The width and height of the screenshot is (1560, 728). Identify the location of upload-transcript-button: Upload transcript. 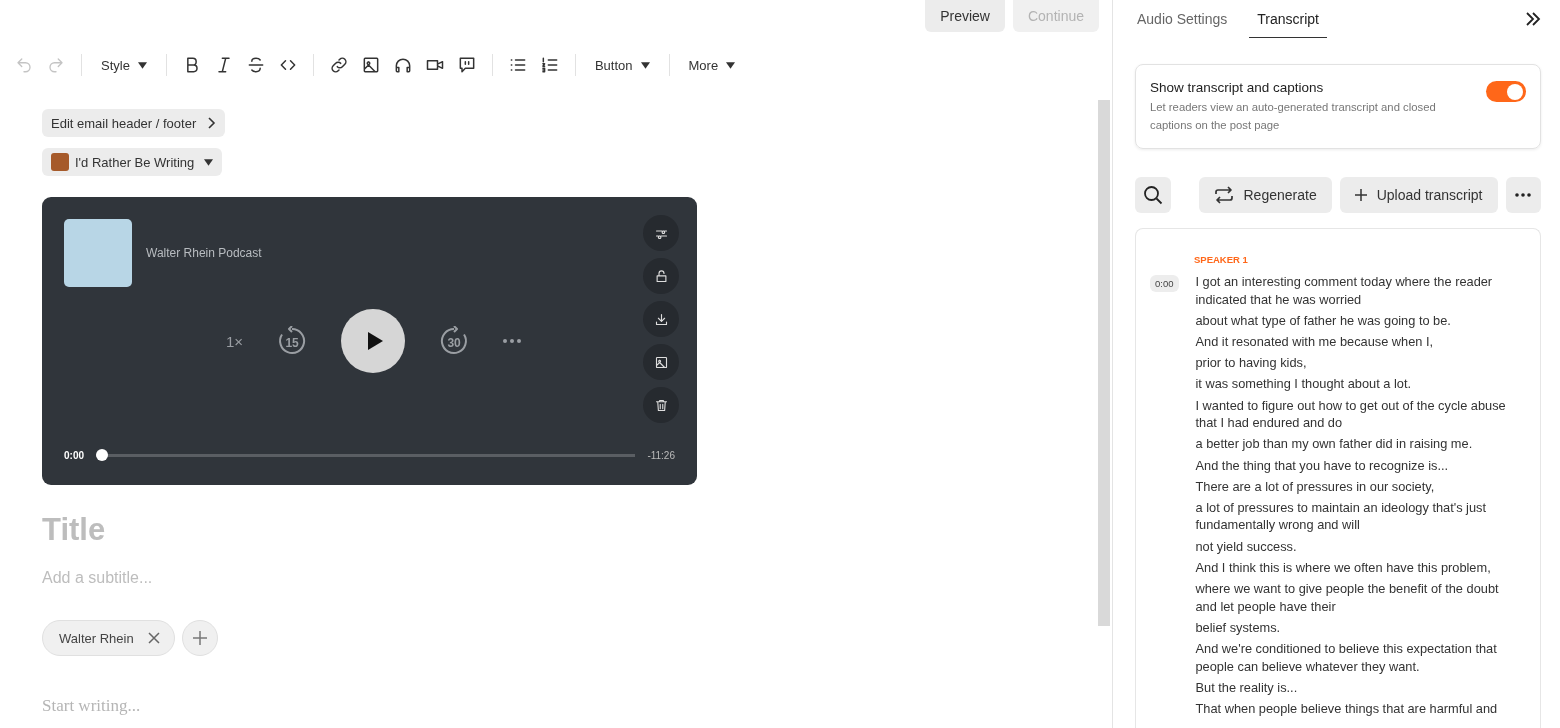
(1418, 195).